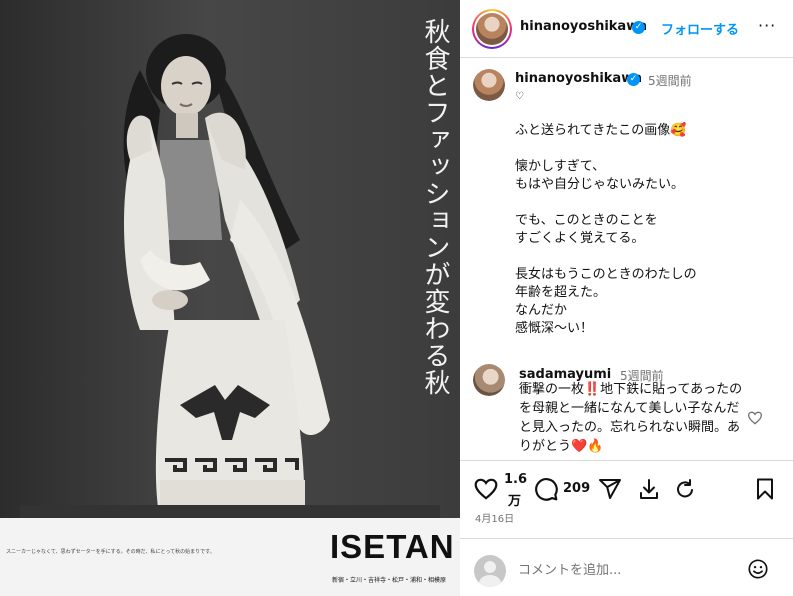  What do you see at coordinates (685, 489) in the screenshot?
I see `repost-icon` at bounding box center [685, 489].